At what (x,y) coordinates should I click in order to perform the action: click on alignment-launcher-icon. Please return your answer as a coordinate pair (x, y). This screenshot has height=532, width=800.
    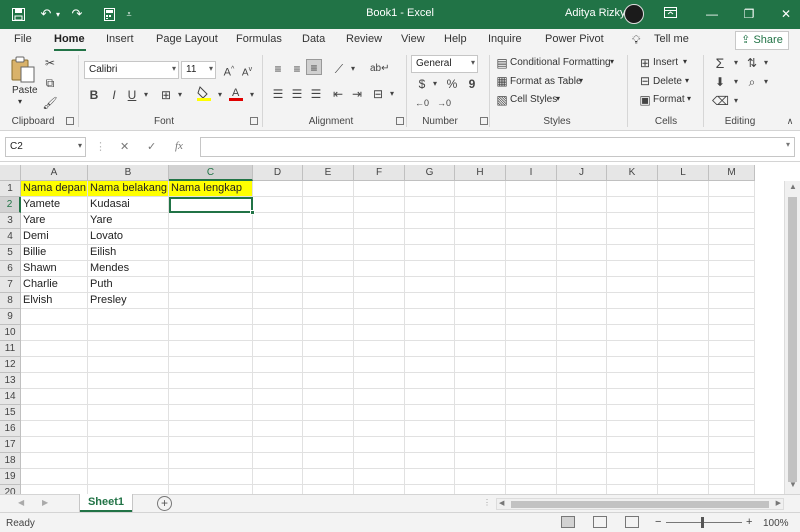
    Looking at the image, I should click on (400, 121).